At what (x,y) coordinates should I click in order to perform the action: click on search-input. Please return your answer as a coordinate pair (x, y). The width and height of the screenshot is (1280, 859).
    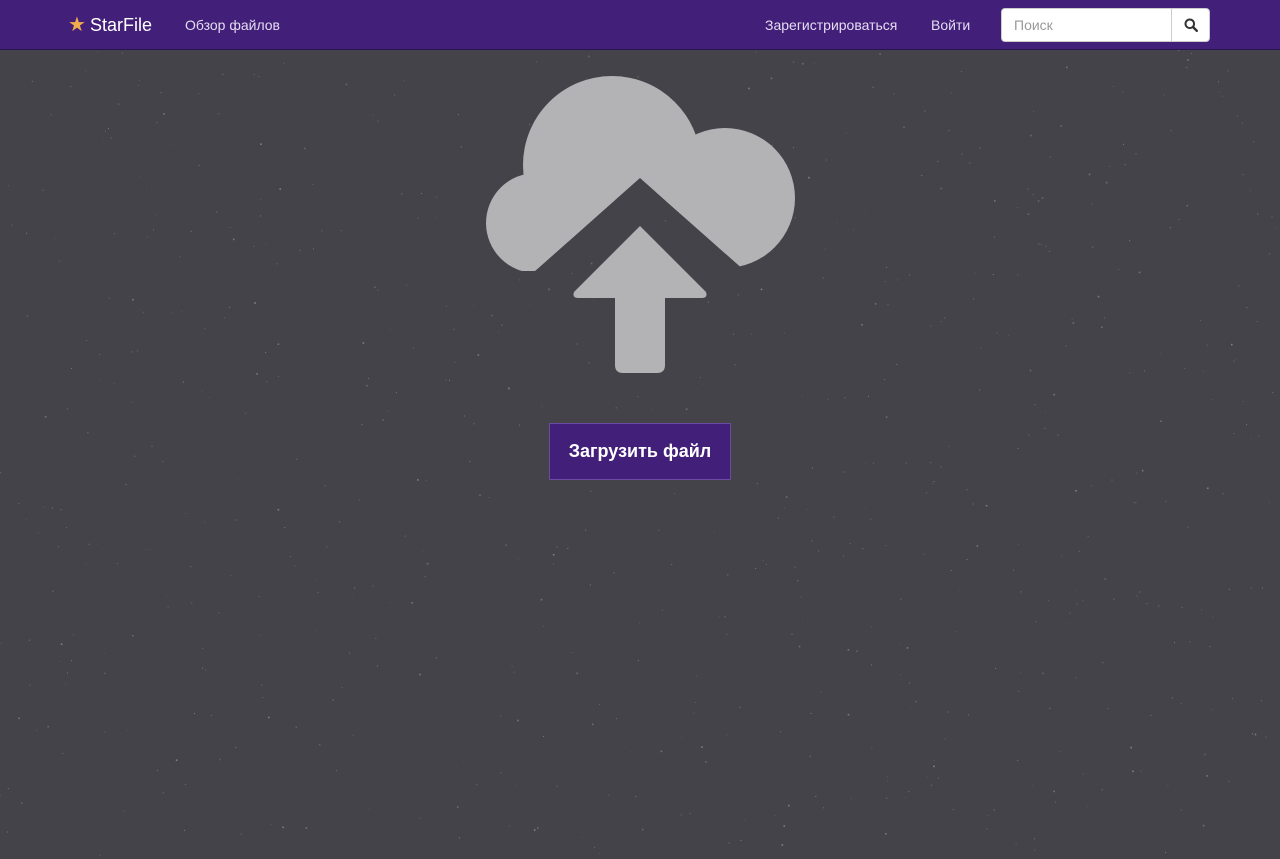
    Looking at the image, I should click on (1086, 25).